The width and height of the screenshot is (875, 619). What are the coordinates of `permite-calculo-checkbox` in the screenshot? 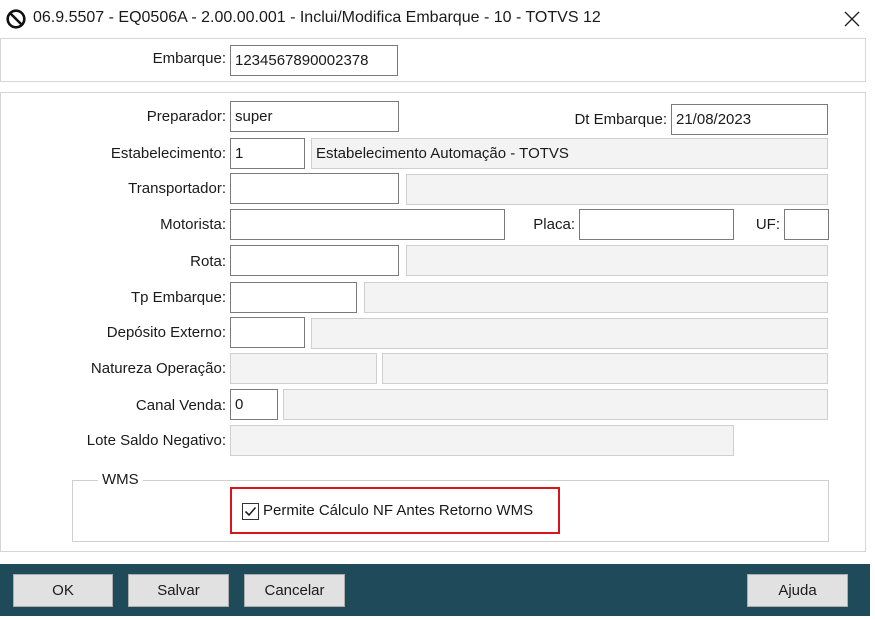 It's located at (250, 511).